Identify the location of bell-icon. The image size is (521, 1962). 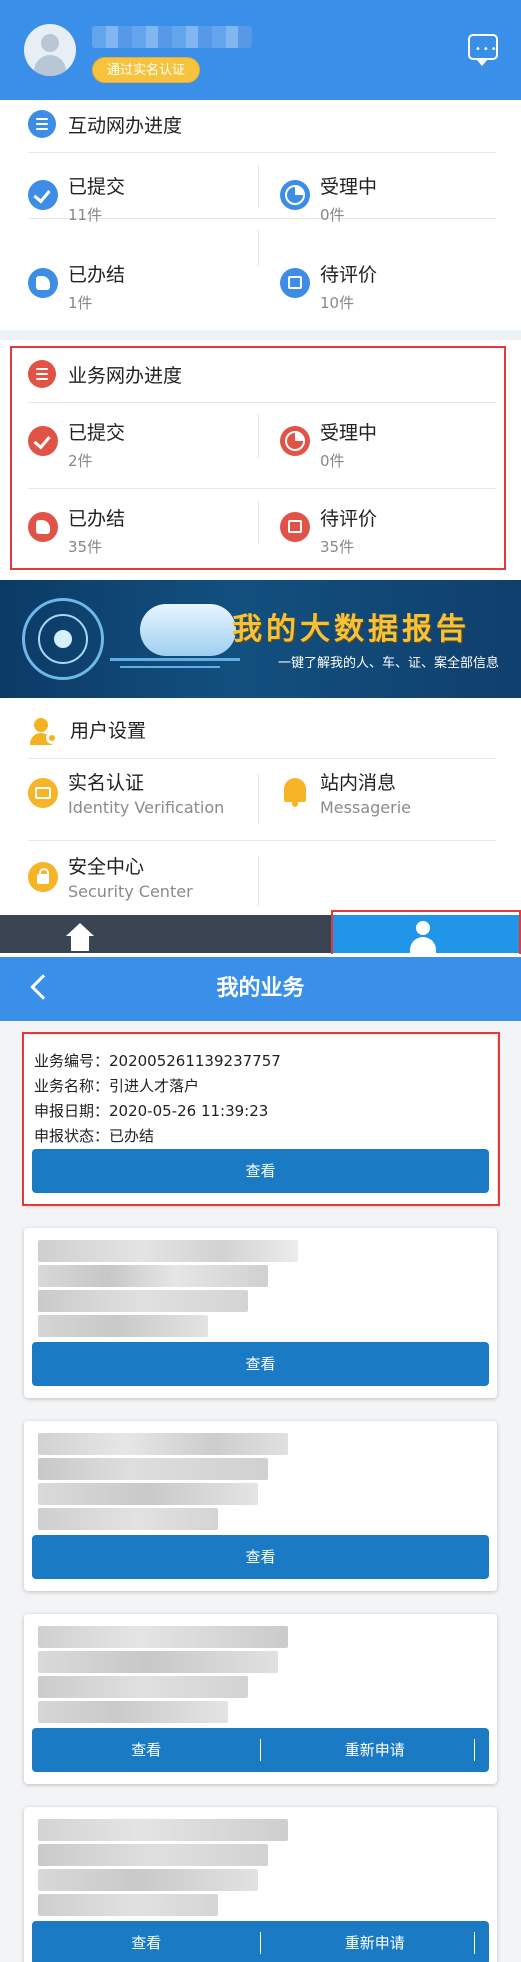
(295, 792).